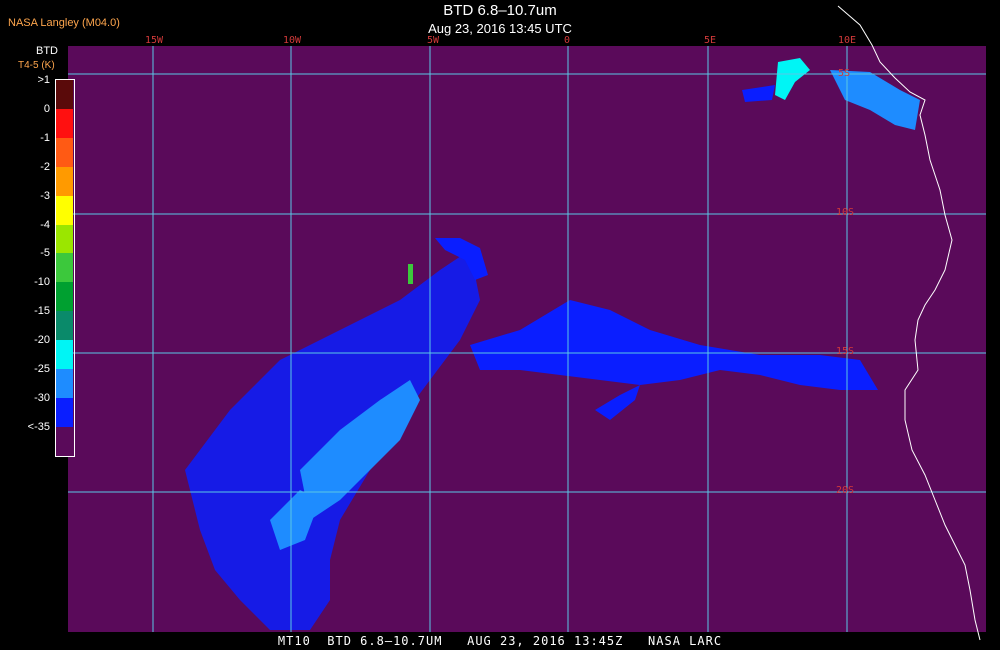 Image resolution: width=1000 pixels, height=650 pixels. I want to click on legend-tick-label: >1, so click(43, 80).